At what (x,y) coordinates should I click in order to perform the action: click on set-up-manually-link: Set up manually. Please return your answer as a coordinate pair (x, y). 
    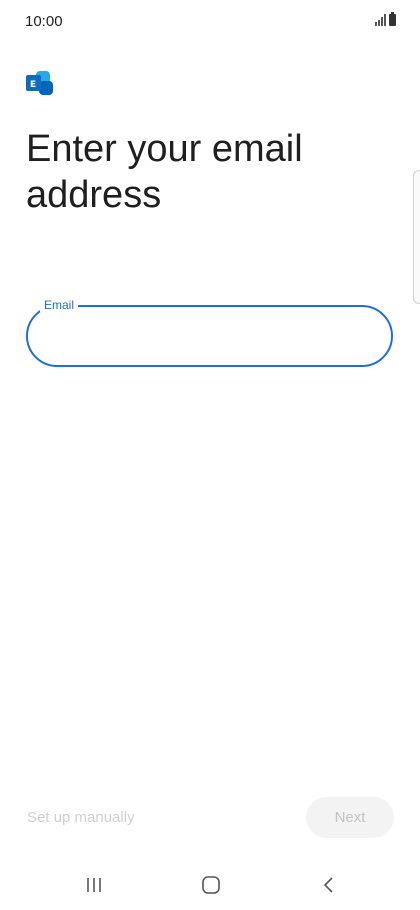
    Looking at the image, I should click on (81, 817).